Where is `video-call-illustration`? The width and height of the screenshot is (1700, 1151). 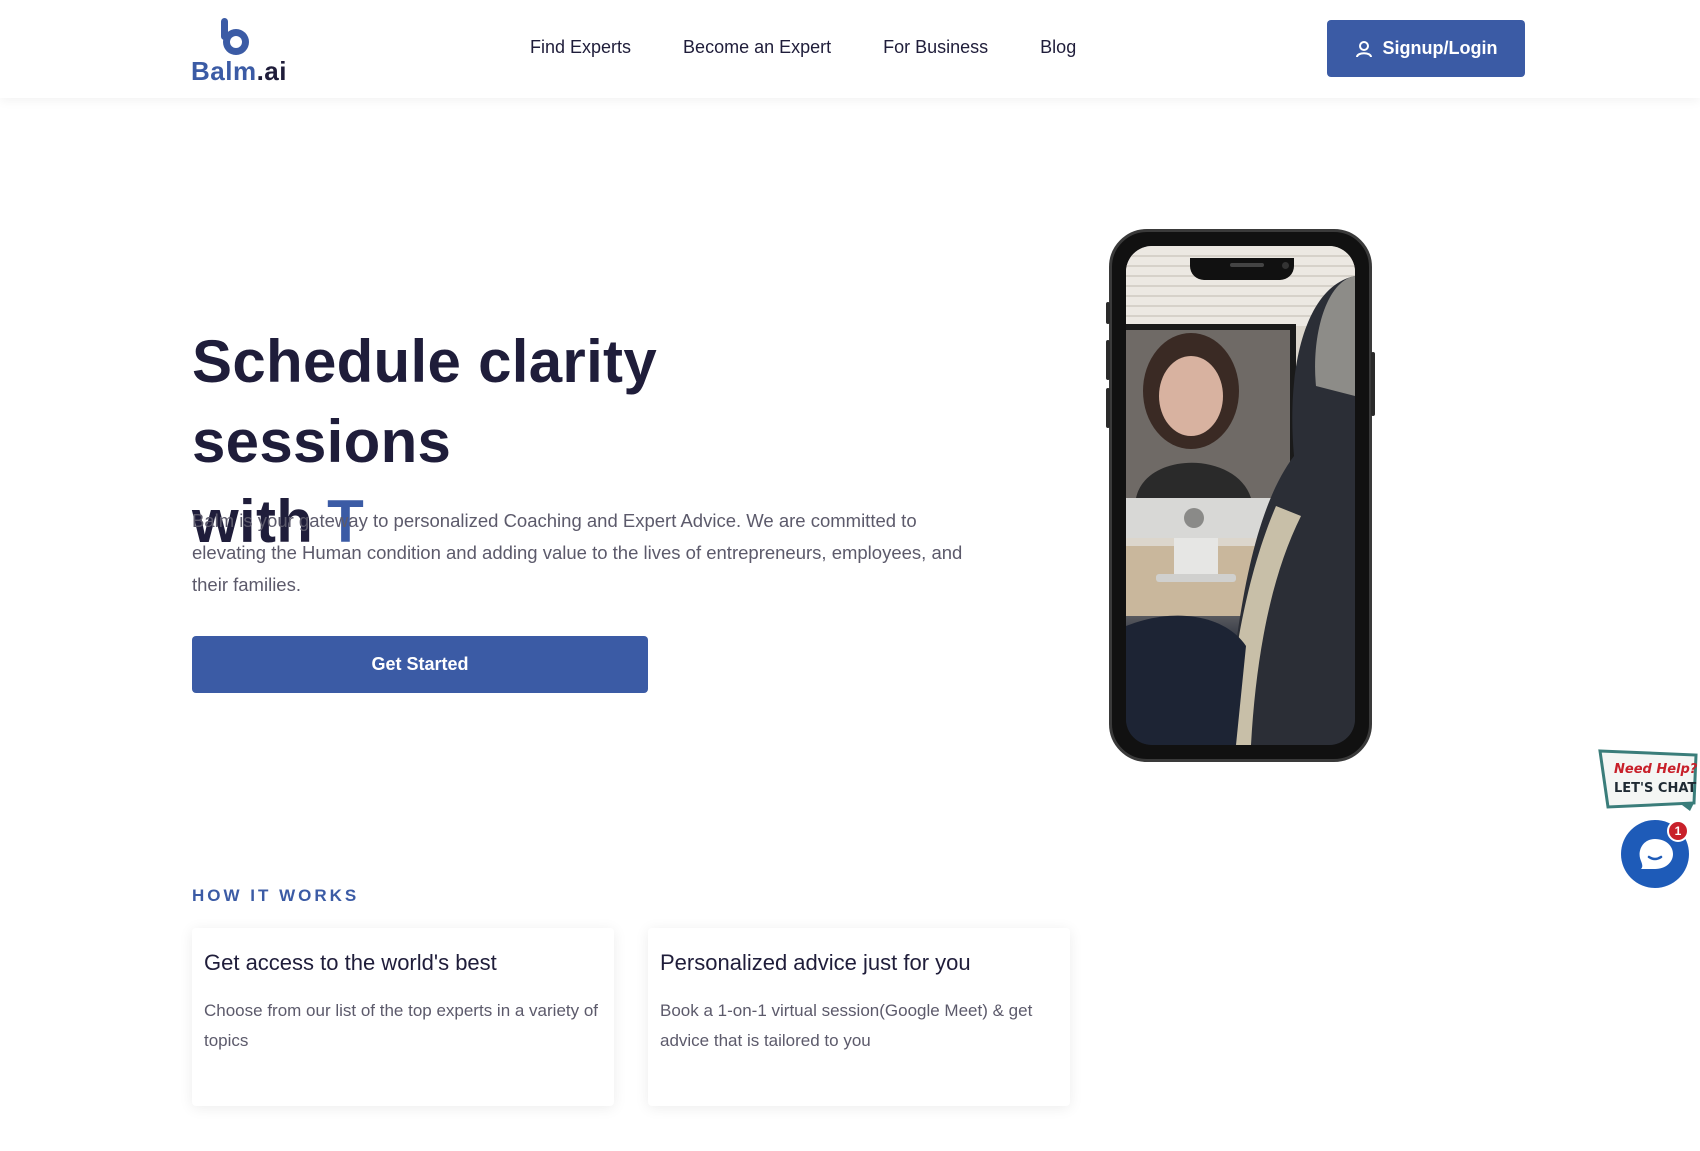
video-call-illustration is located at coordinates (1240, 495).